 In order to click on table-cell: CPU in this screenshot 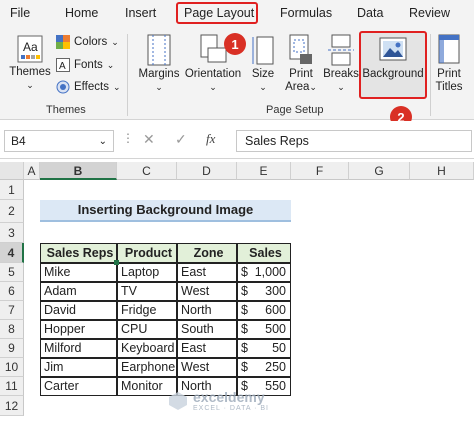, I will do `click(147, 329)`.